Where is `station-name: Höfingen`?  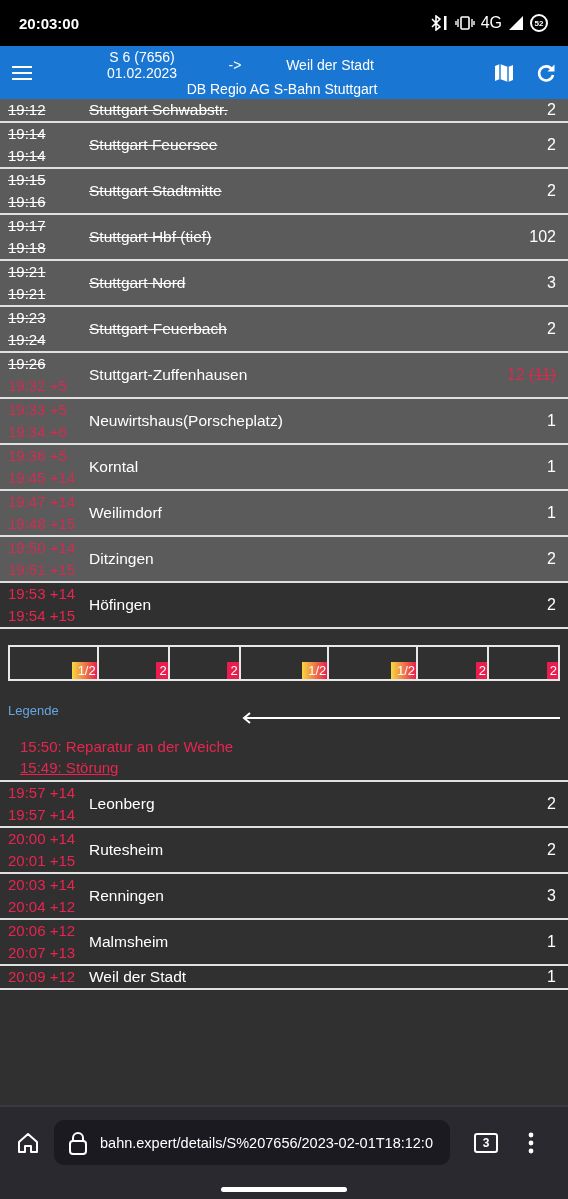 station-name: Höfingen is located at coordinates (121, 605).